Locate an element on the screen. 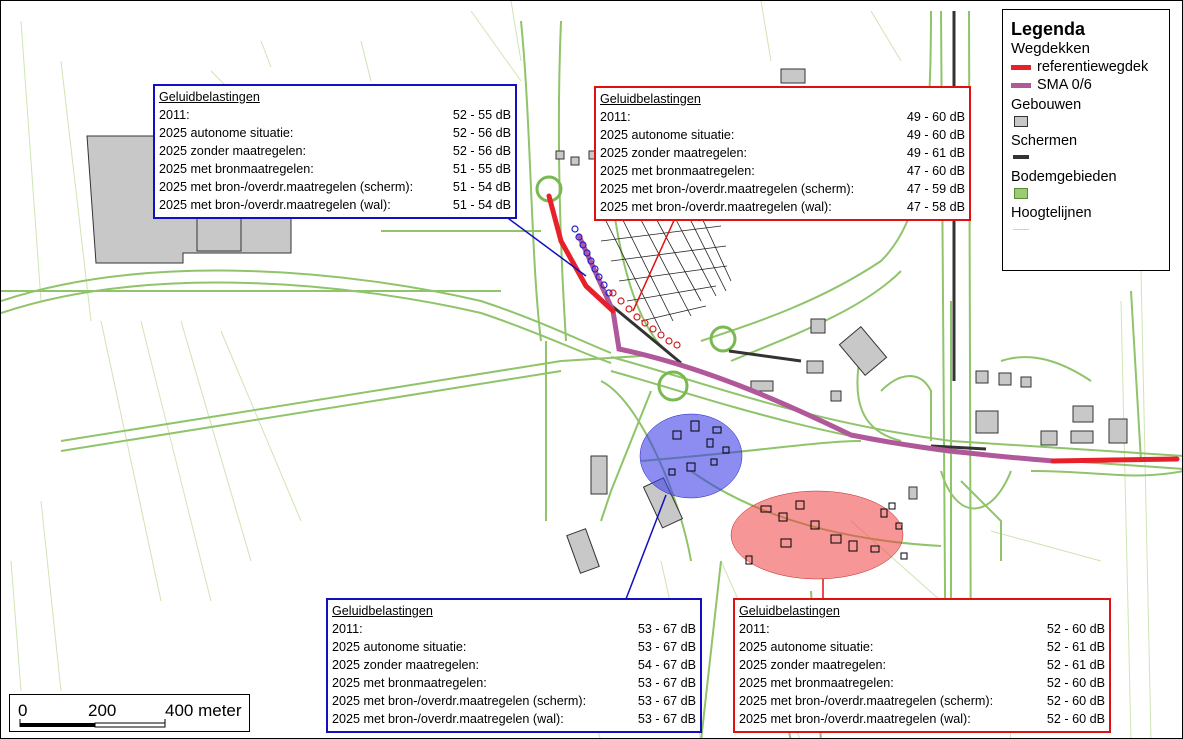 The image size is (1183, 739). scale-bar-graphic is located at coordinates (92, 723).